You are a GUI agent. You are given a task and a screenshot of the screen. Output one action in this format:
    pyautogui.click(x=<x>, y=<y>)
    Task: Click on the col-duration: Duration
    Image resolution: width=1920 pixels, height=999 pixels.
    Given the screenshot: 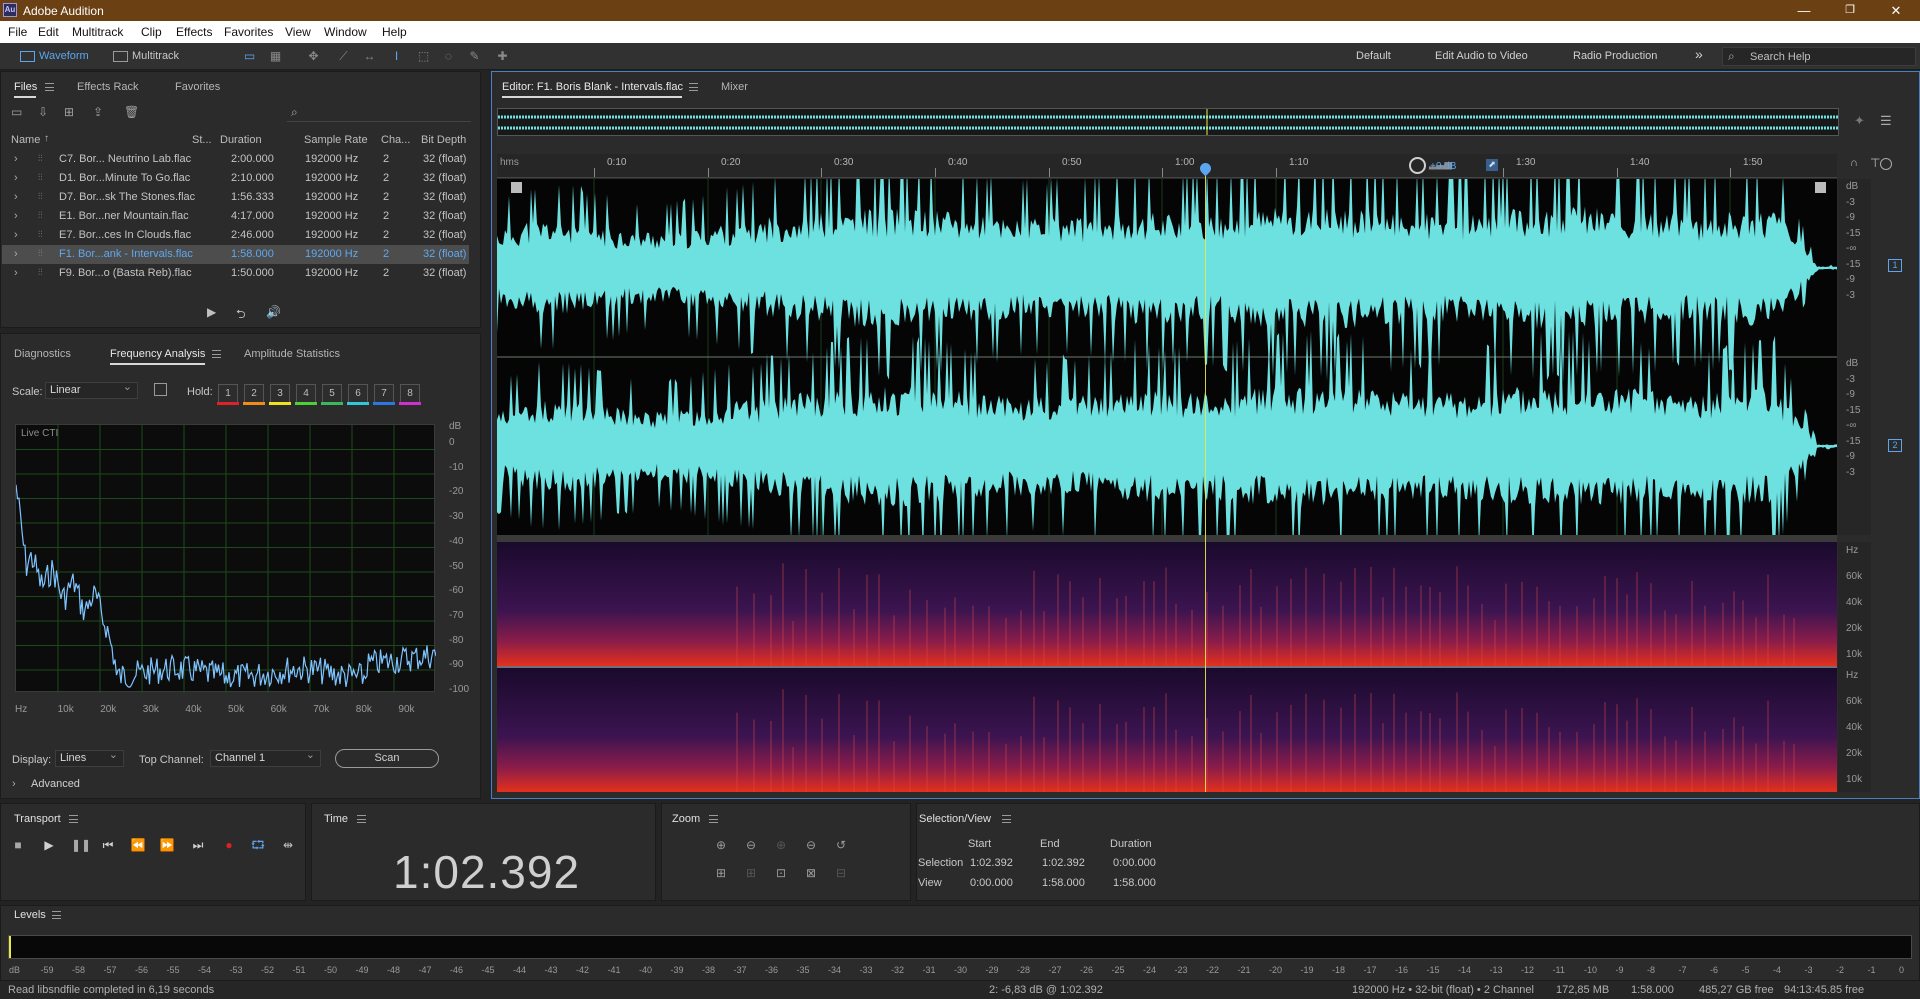 What is the action you would take?
    pyautogui.click(x=241, y=140)
    